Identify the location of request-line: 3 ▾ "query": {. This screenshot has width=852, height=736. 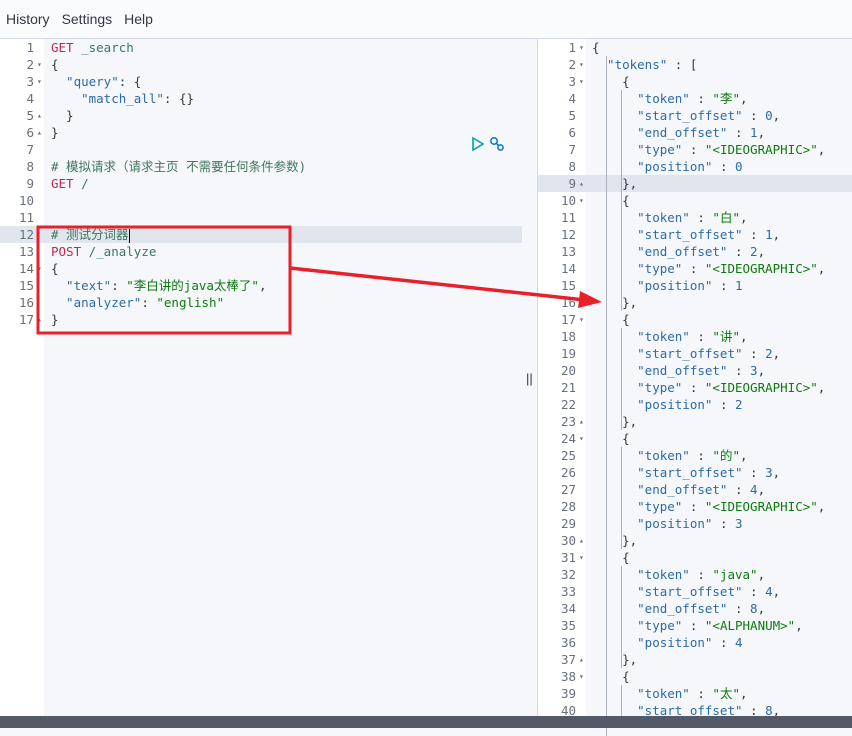
(261, 81).